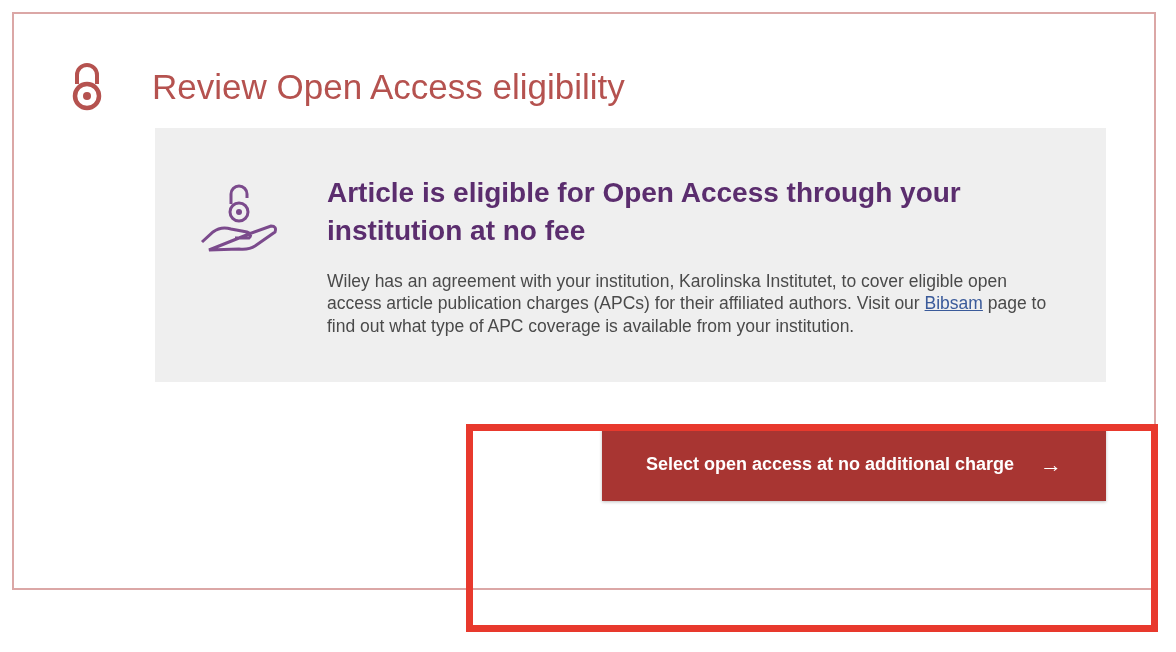  What do you see at coordinates (644, 212) in the screenshot?
I see `notice-heading: Article is eligible for Open Access through your institution at no fee` at bounding box center [644, 212].